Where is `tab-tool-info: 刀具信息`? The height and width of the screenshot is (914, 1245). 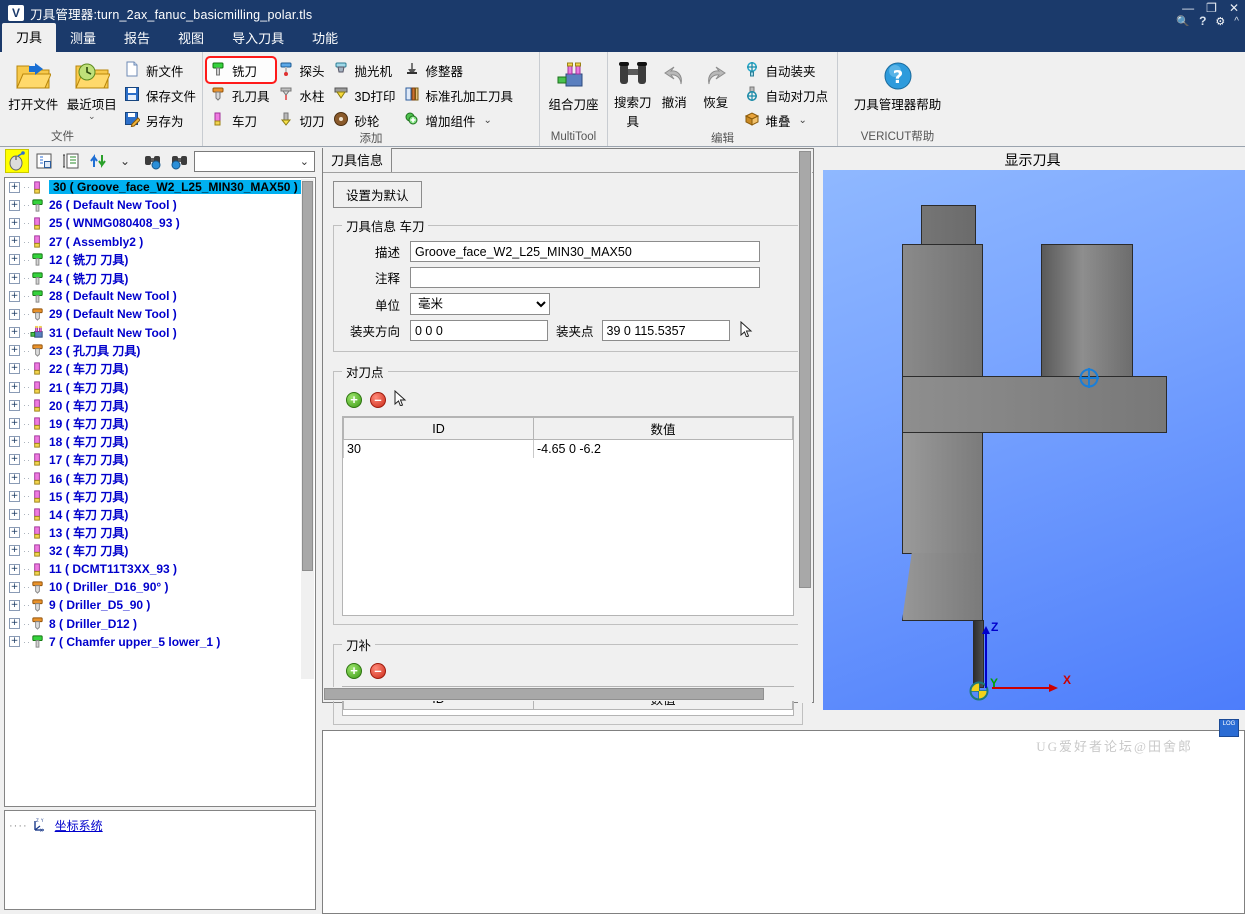 tab-tool-info: 刀具信息 is located at coordinates (358, 160).